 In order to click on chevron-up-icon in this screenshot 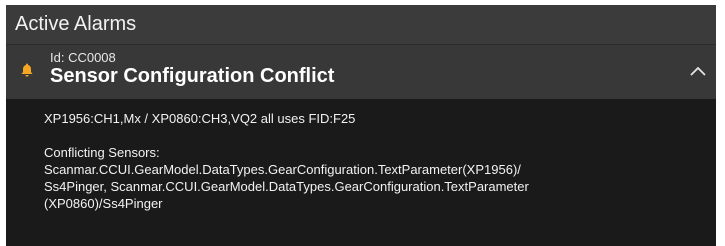, I will do `click(698, 71)`.